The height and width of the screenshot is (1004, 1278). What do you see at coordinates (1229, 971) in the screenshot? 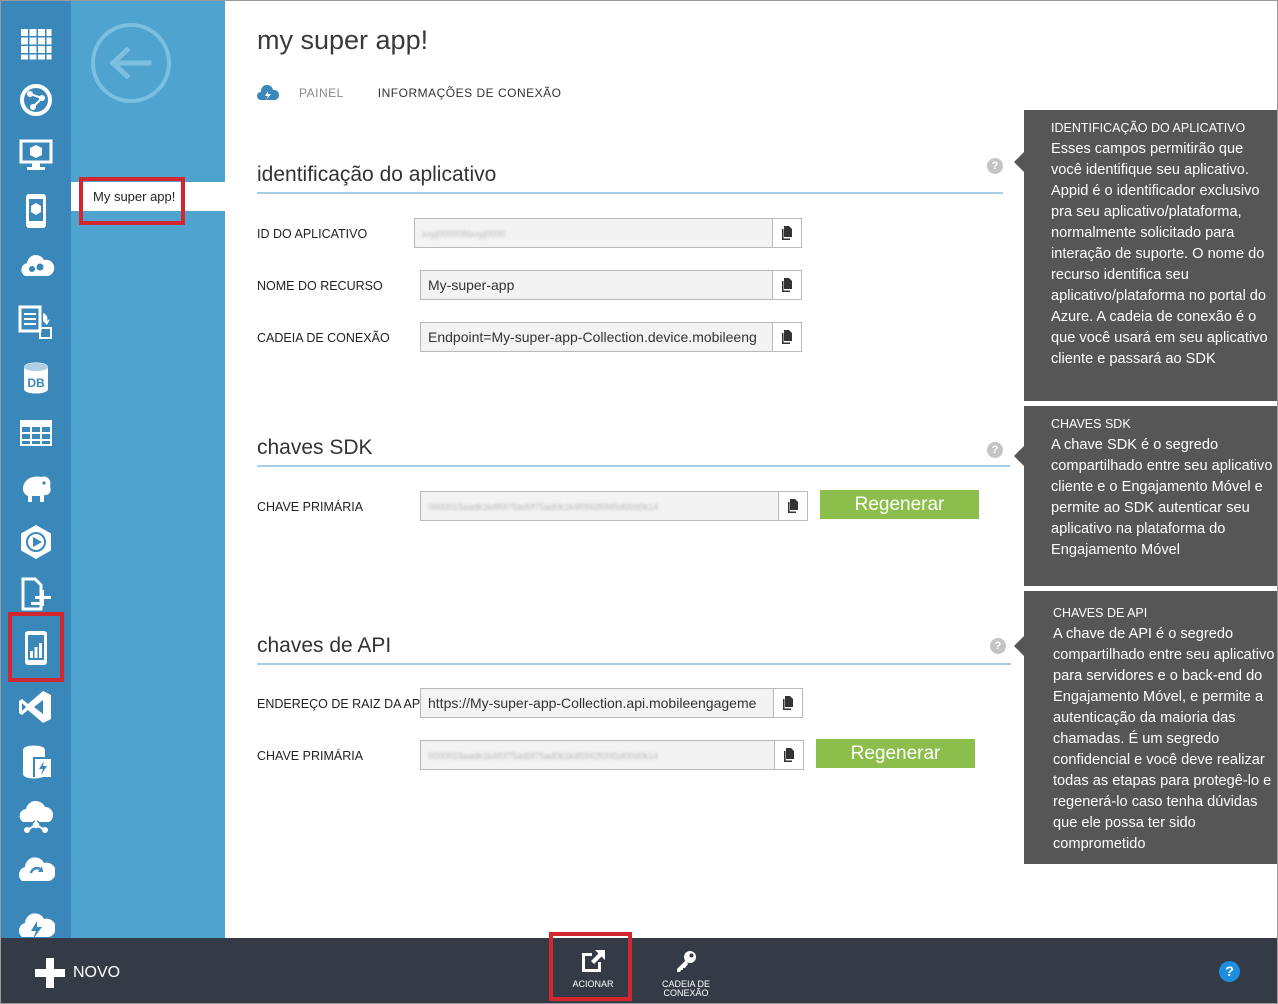
I see `help-button: ?` at bounding box center [1229, 971].